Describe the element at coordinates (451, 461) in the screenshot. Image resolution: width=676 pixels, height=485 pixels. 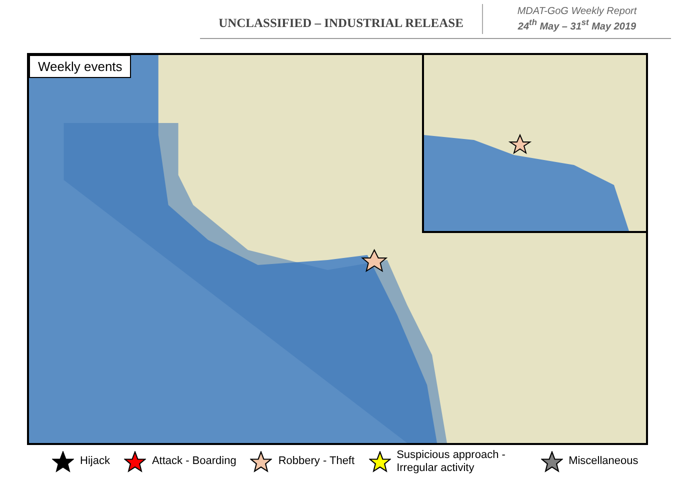
I see `legend-label: Suspicious approach - Irregular activity` at that location.